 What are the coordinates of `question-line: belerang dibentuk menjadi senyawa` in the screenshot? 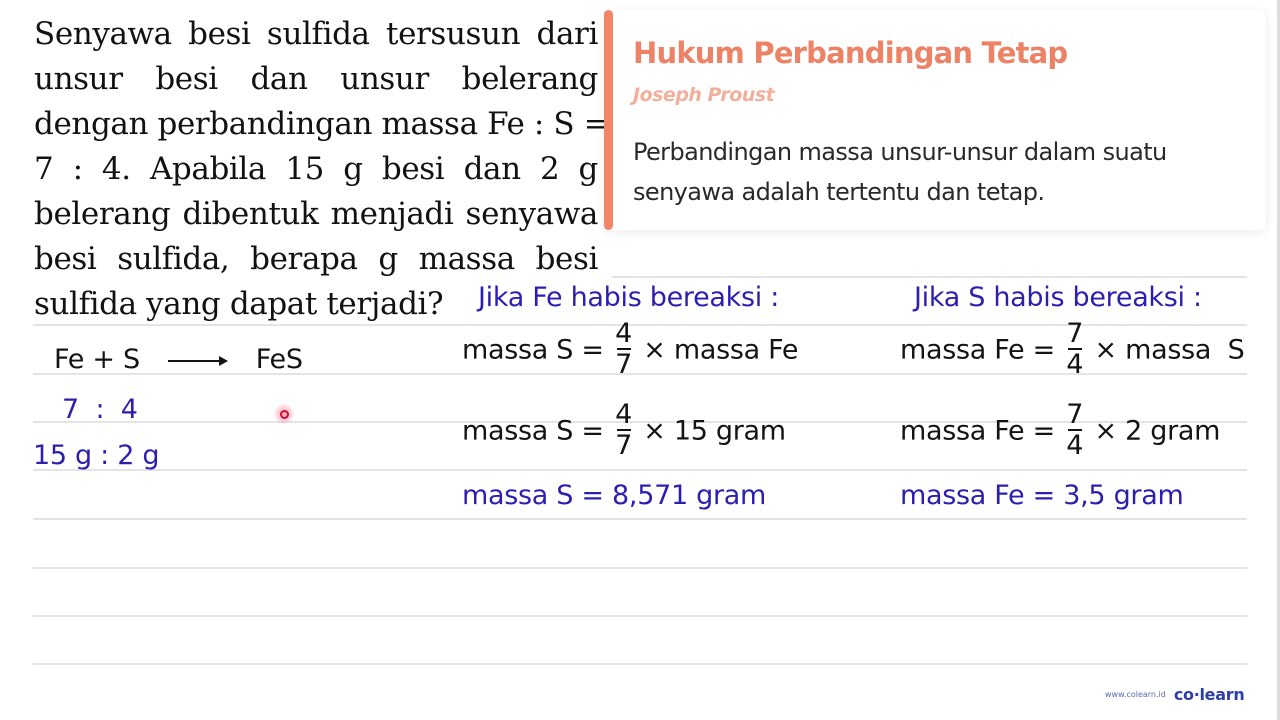 It's located at (316, 214).